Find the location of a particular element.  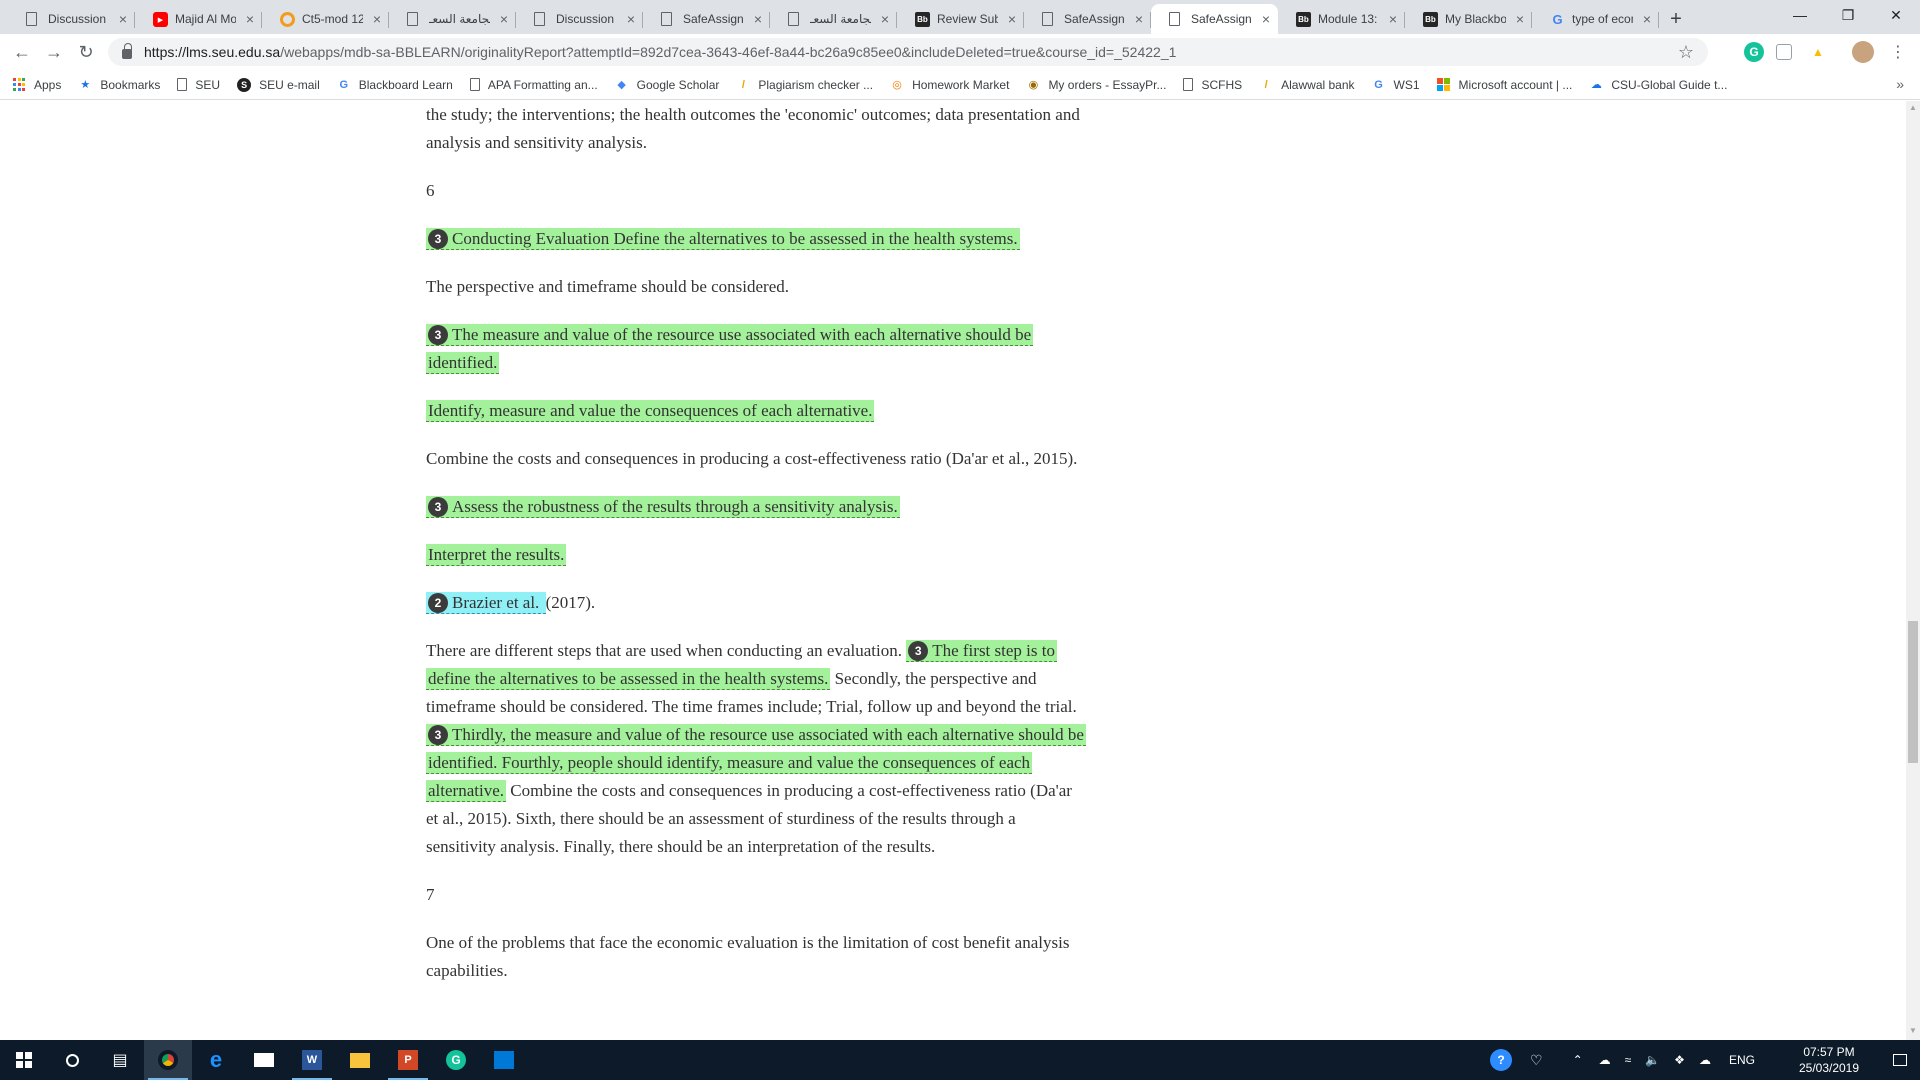

profile-avatar is located at coordinates (1863, 52).